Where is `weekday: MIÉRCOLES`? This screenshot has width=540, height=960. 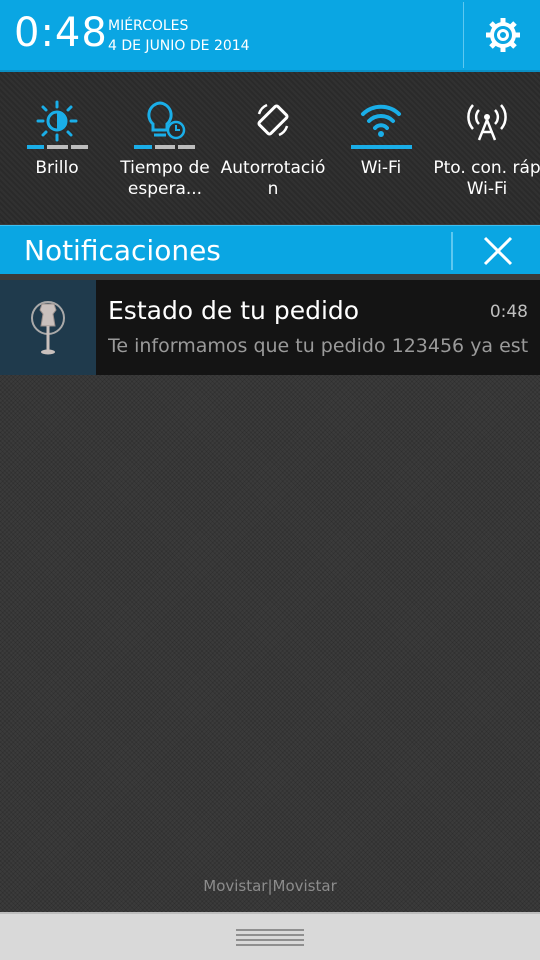 weekday: MIÉRCOLES is located at coordinates (148, 26).